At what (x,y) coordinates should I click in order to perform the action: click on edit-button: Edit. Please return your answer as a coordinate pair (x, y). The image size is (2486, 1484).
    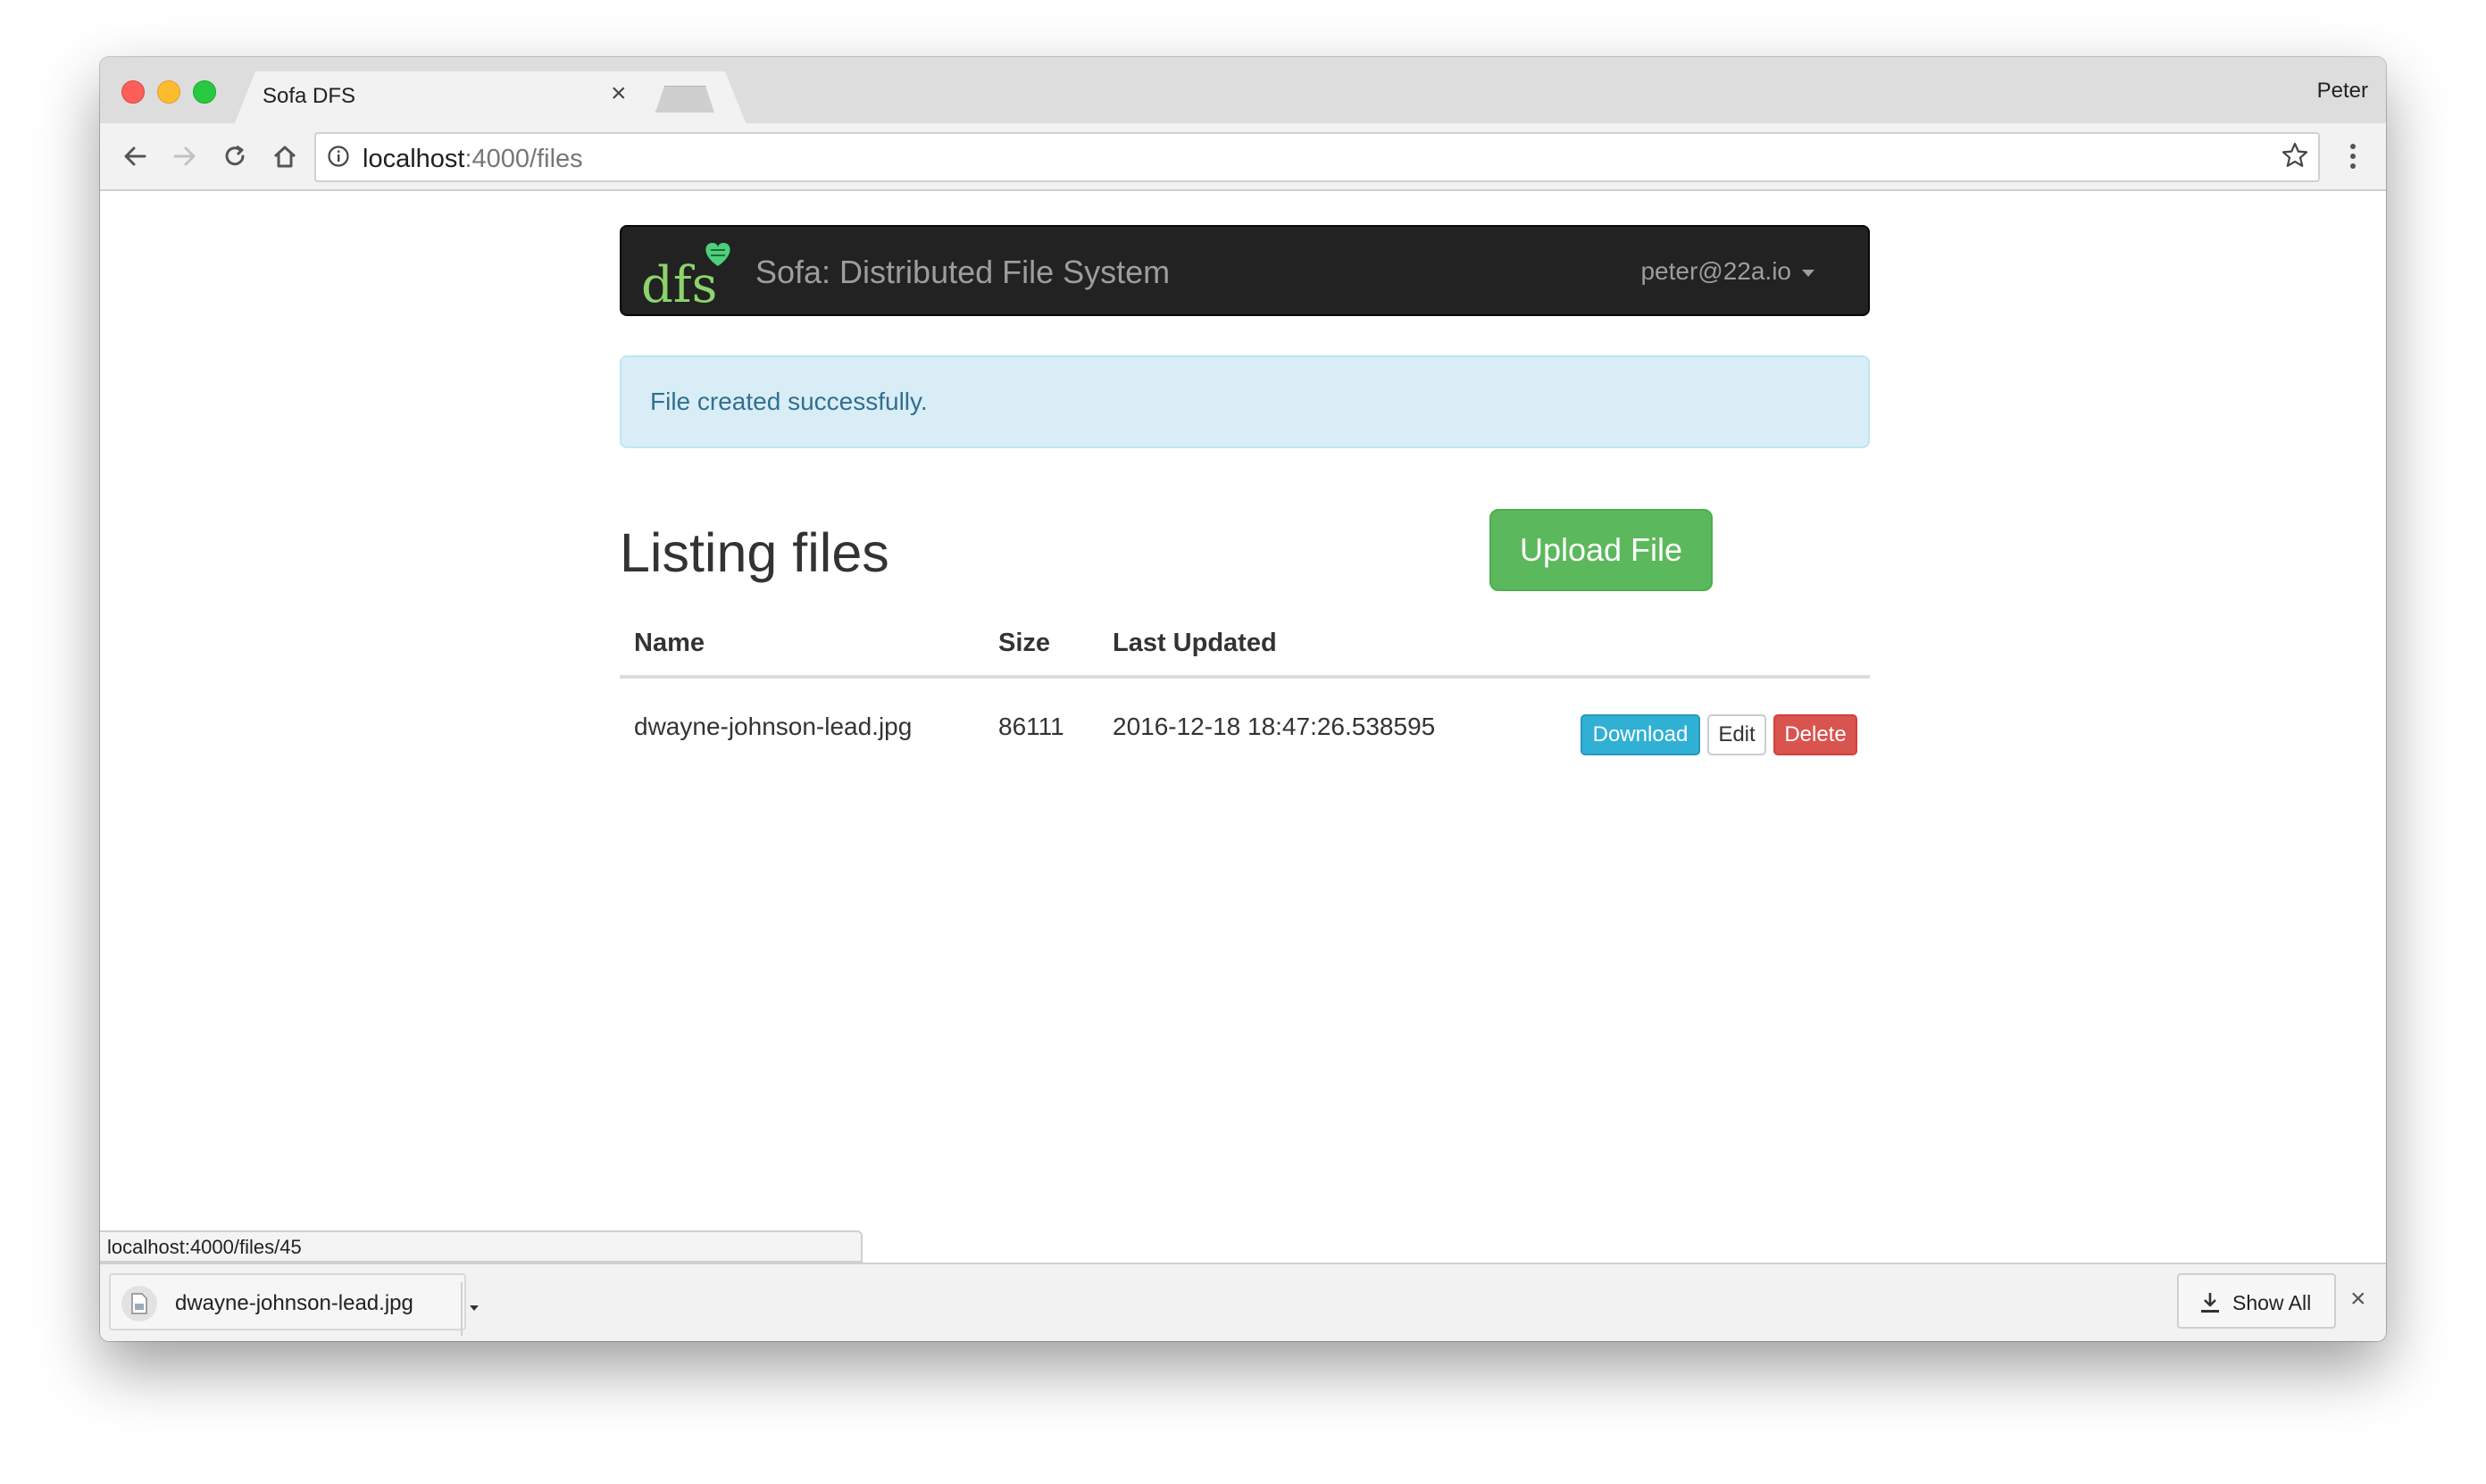
    Looking at the image, I should click on (1736, 734).